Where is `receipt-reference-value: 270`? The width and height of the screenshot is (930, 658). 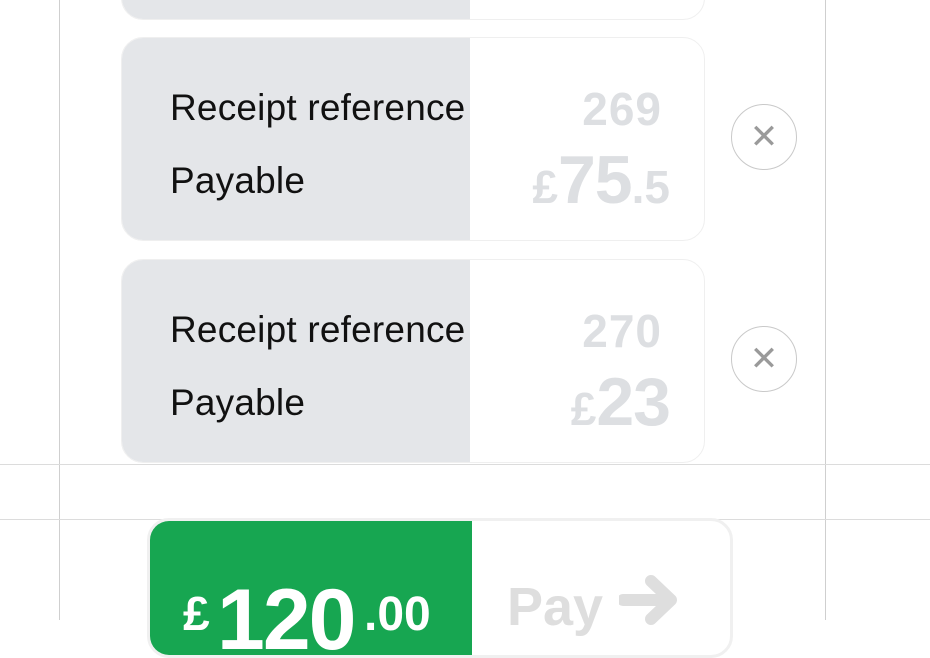 receipt-reference-value: 270 is located at coordinates (622, 331).